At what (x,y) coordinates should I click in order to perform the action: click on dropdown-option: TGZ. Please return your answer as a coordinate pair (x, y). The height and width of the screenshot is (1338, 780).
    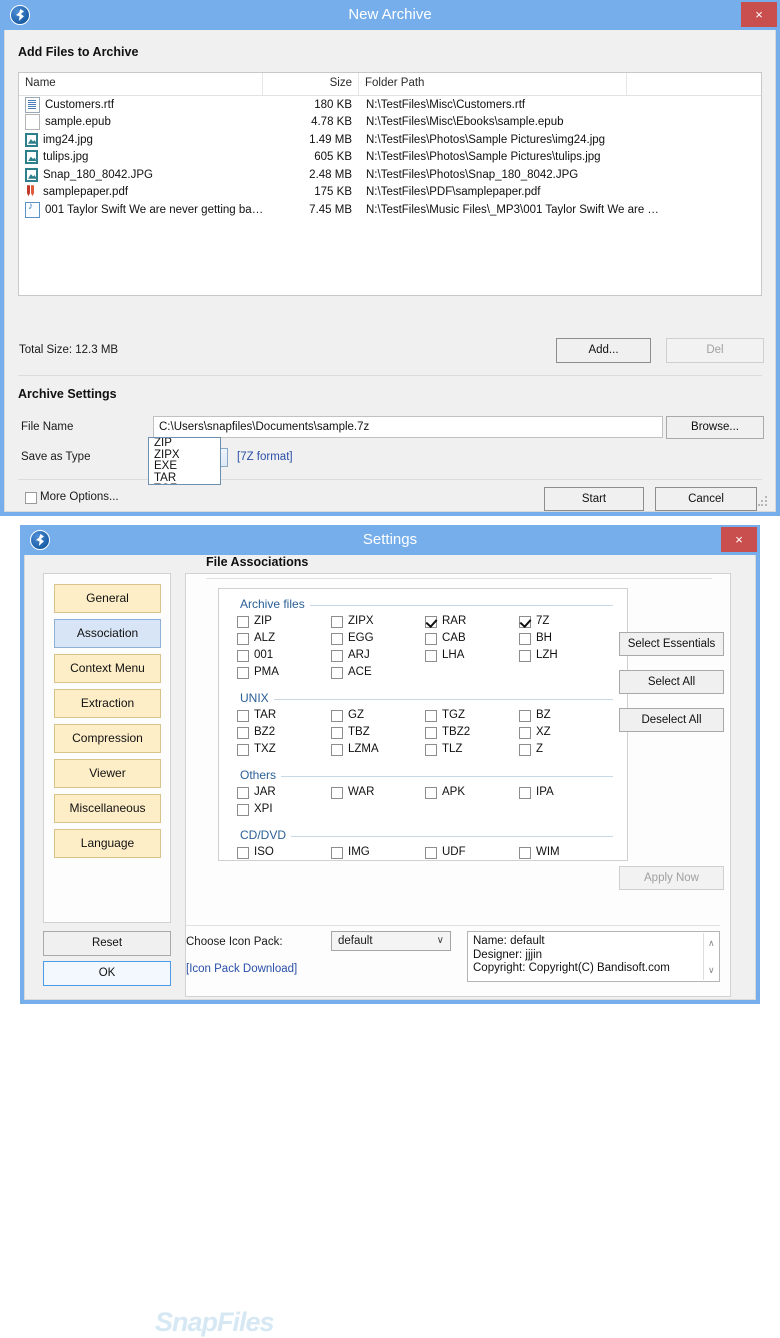
    Looking at the image, I should click on (165, 484).